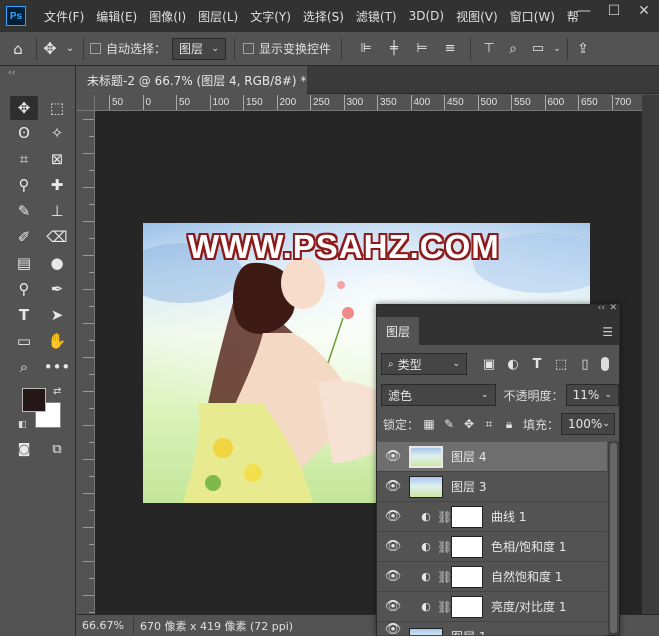 Image resolution: width=659 pixels, height=636 pixels. Describe the element at coordinates (468, 456) in the screenshot. I see `layer-name: 图层 4` at that location.